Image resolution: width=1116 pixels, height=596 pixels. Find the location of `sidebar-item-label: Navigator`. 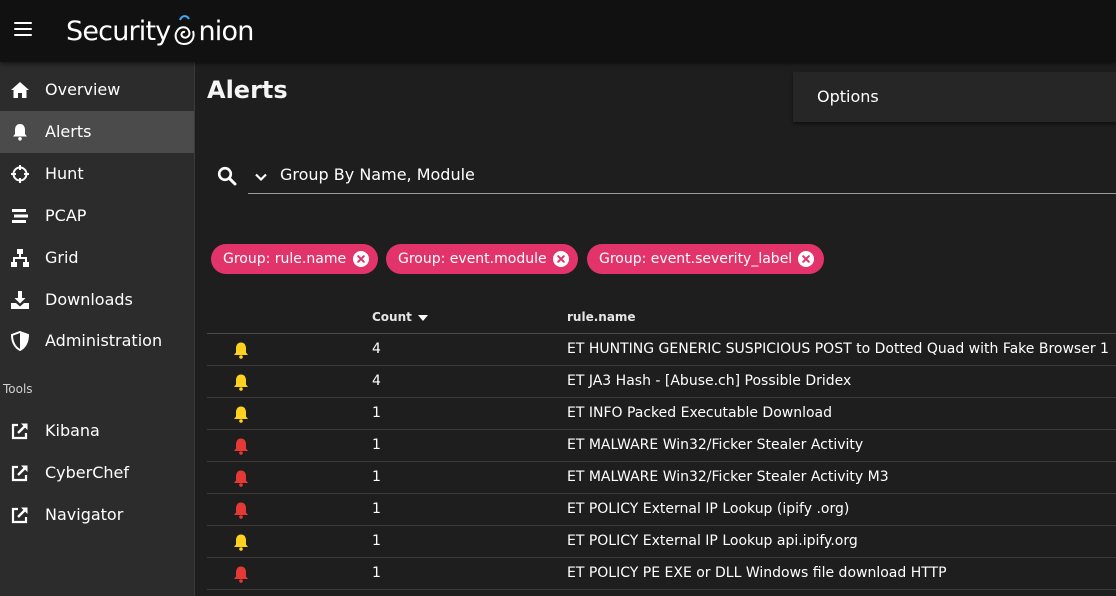

sidebar-item-label: Navigator is located at coordinates (84, 514).